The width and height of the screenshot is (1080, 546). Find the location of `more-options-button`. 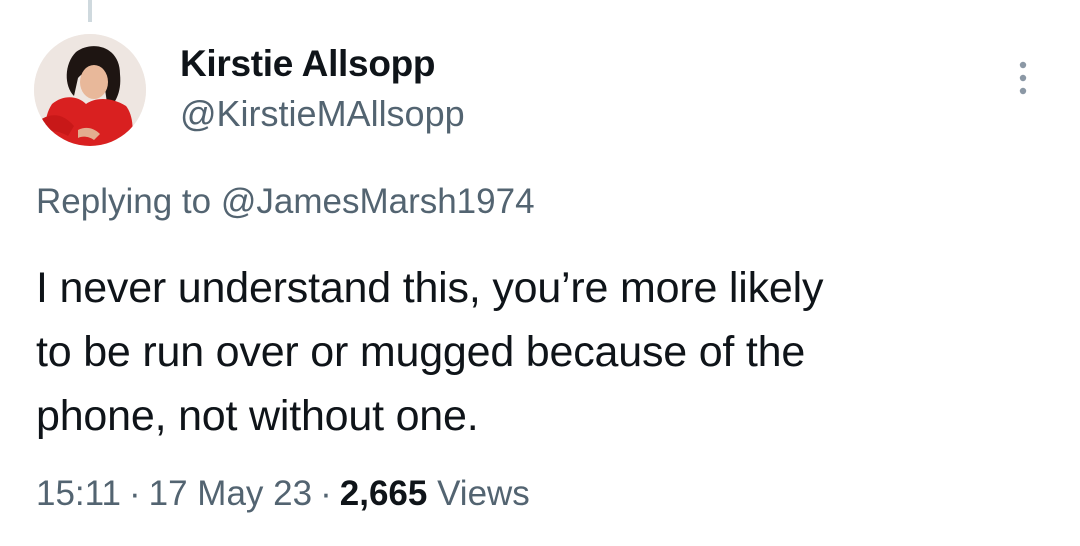

more-options-button is located at coordinates (1023, 78).